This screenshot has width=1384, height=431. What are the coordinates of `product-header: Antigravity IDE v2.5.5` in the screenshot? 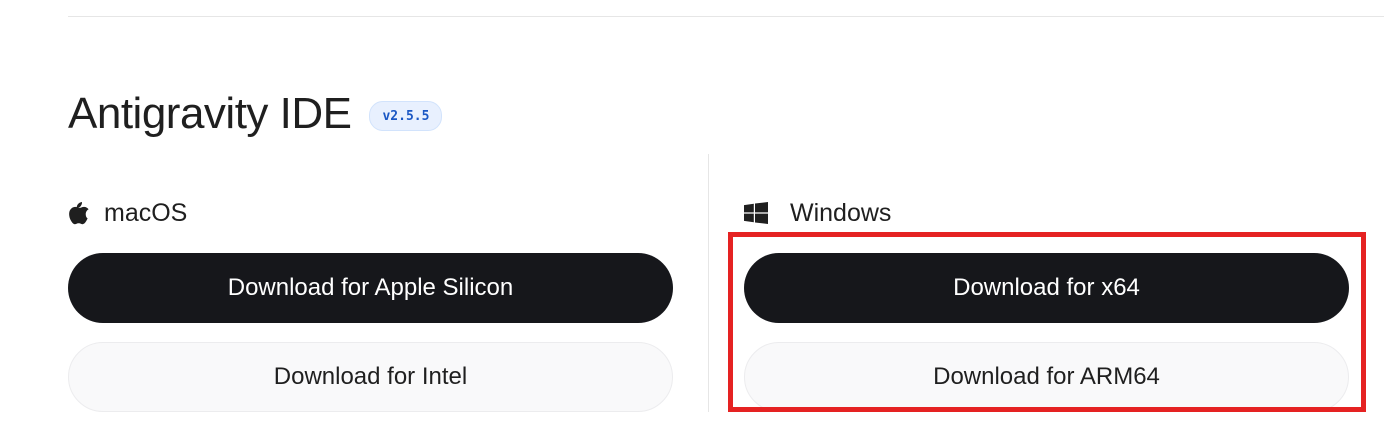 It's located at (255, 114).